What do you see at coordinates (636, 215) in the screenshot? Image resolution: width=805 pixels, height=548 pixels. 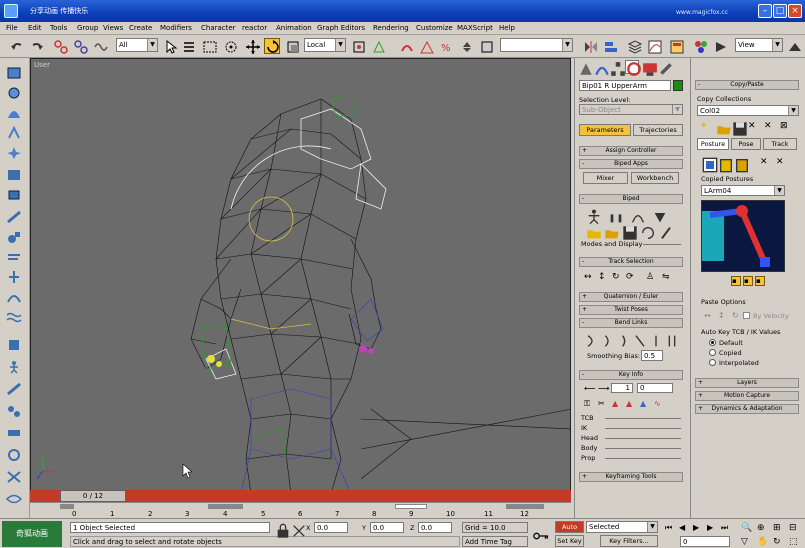 I see `motion-flow-mode-icon` at bounding box center [636, 215].